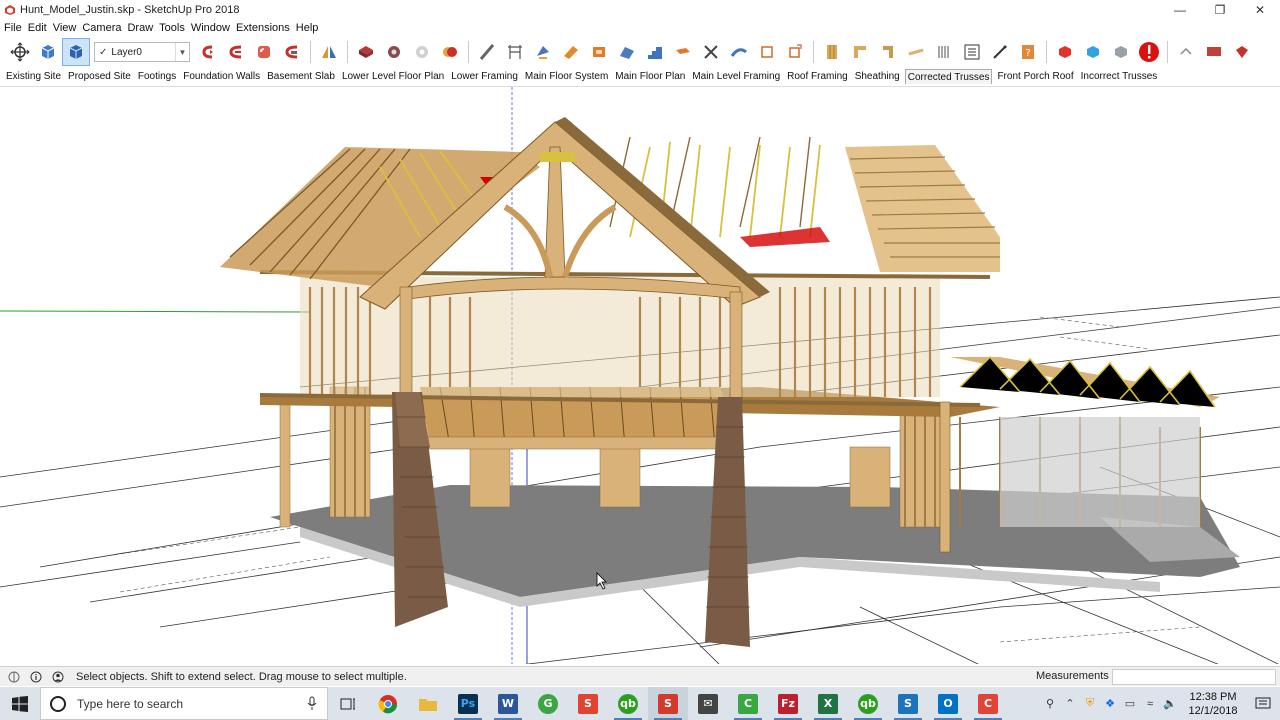 The image size is (1280, 720). I want to click on shield-icon: ⛨, so click(1090, 703).